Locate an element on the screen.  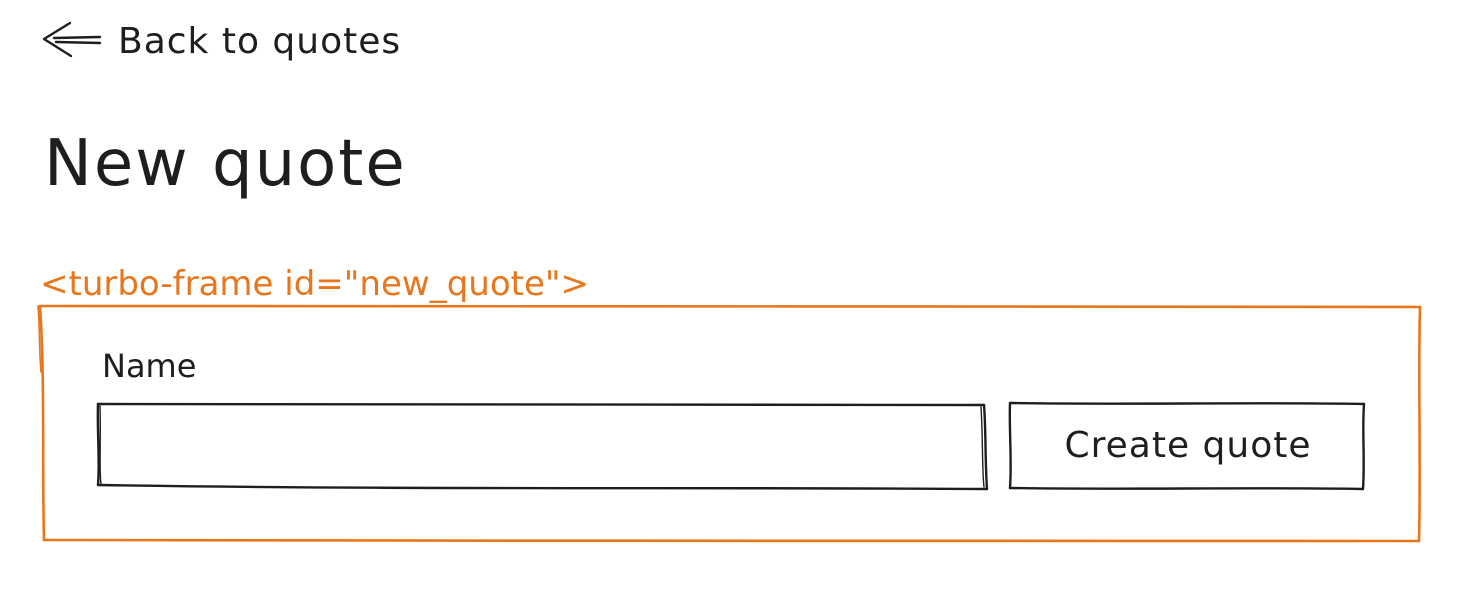
name-input is located at coordinates (542, 447).